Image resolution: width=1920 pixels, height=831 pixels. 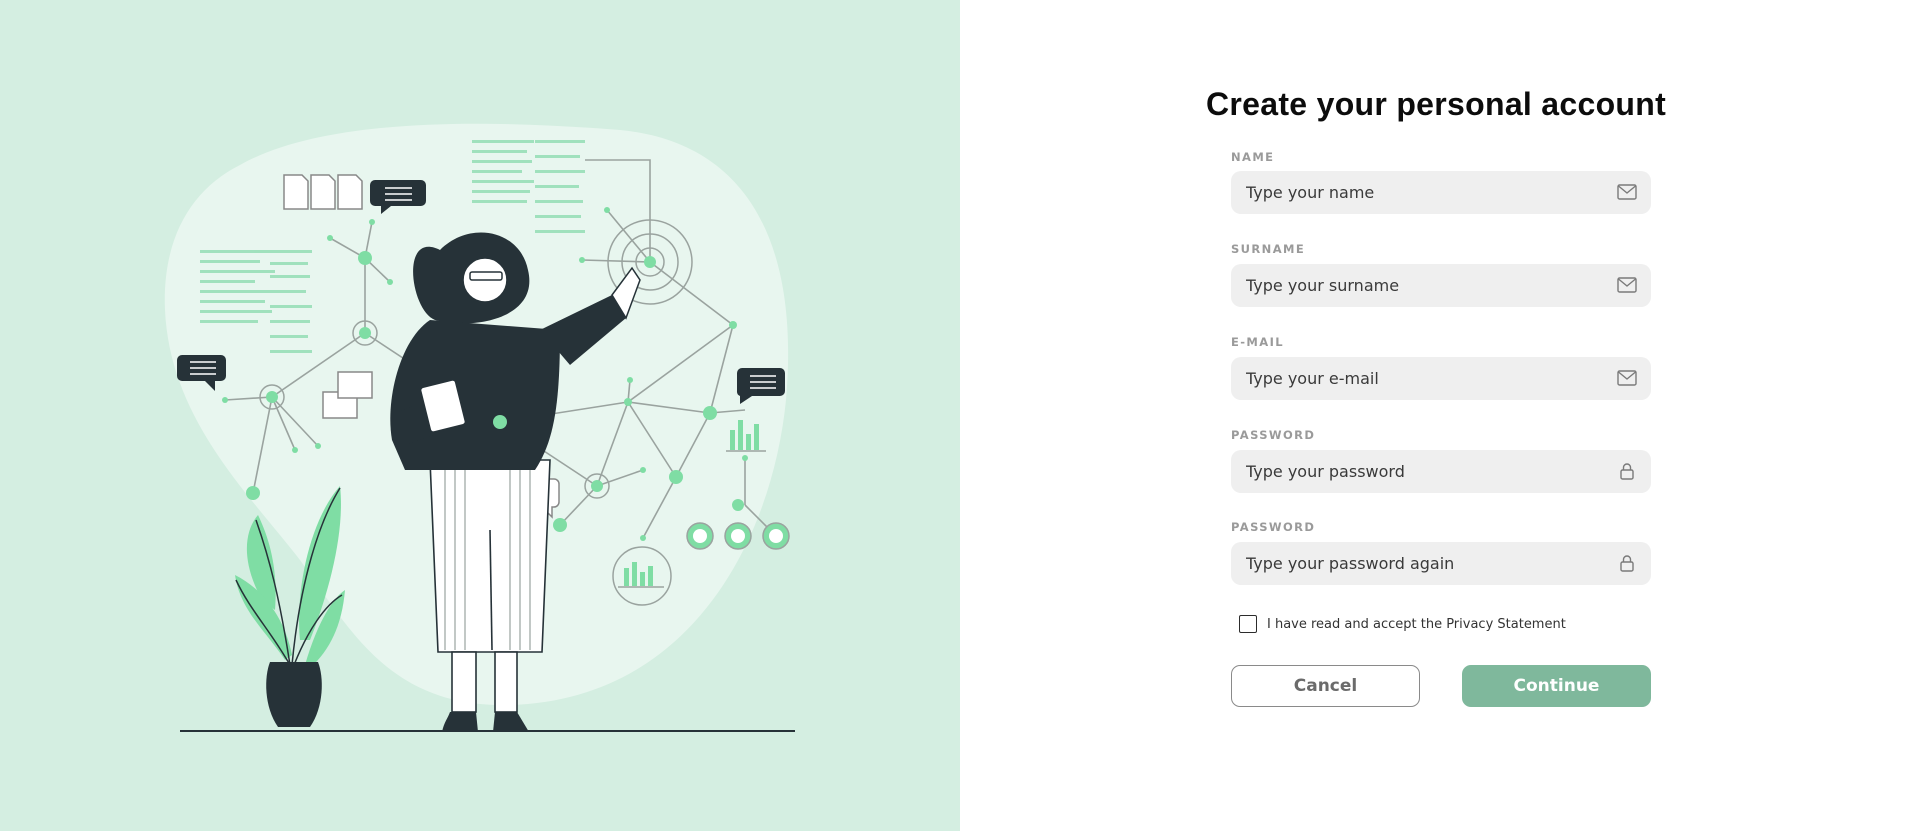 What do you see at coordinates (1416, 471) in the screenshot?
I see `password-input` at bounding box center [1416, 471].